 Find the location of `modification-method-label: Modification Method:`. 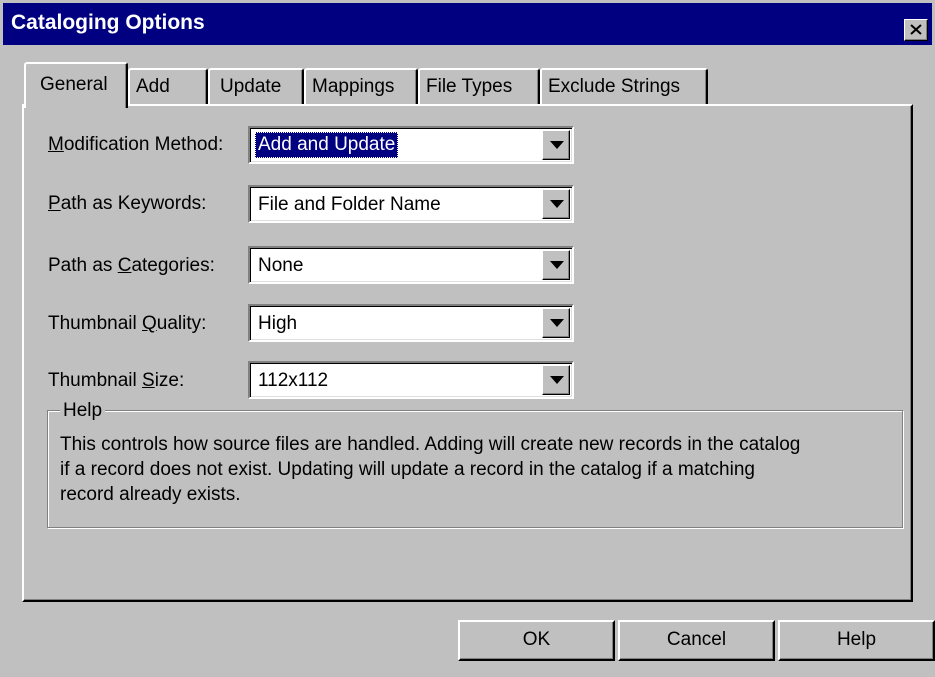

modification-method-label: Modification Method: is located at coordinates (136, 144).